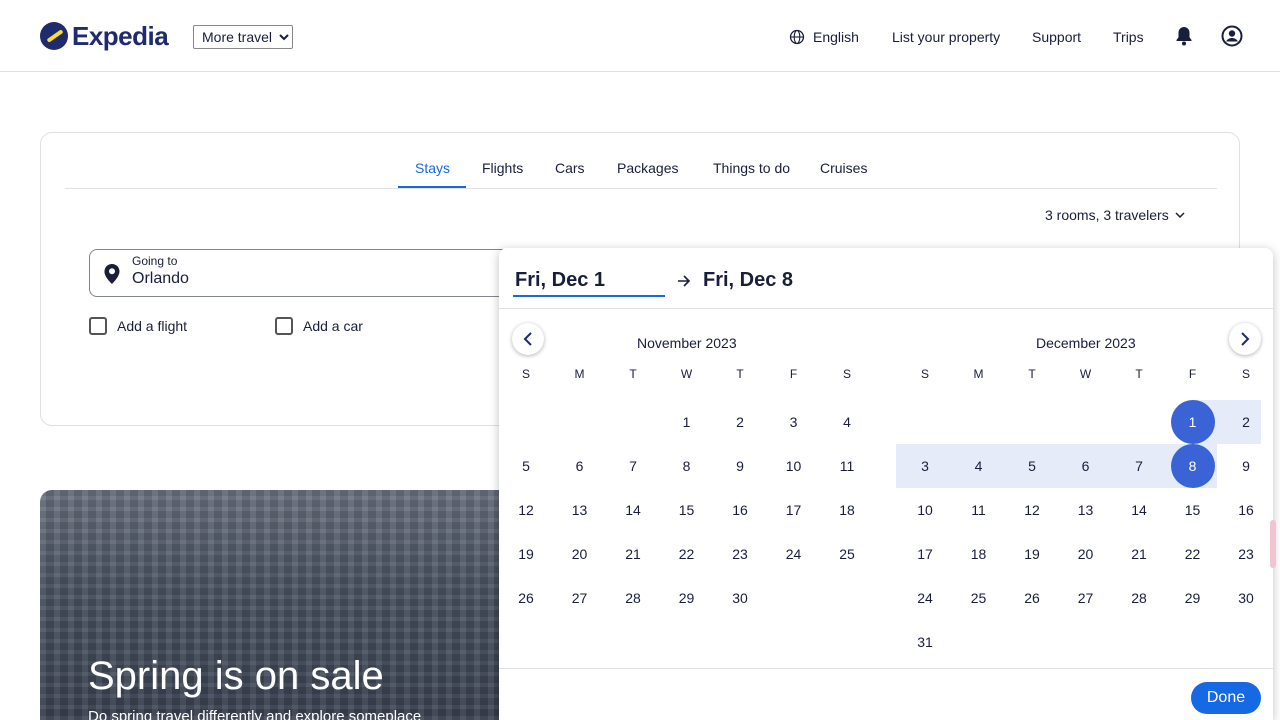 The width and height of the screenshot is (1280, 720). What do you see at coordinates (684, 280) in the screenshot?
I see `arrow-right-icon` at bounding box center [684, 280].